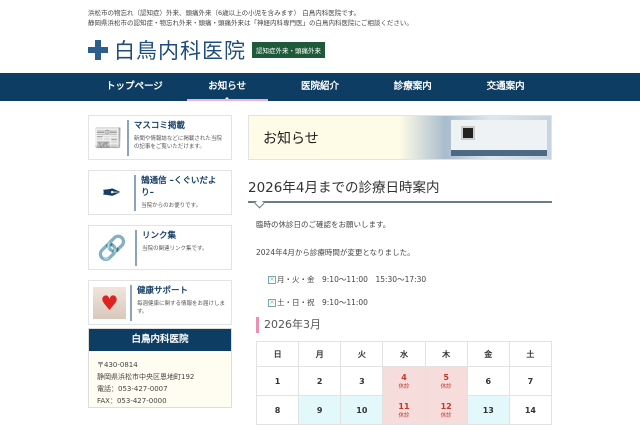 The height and width of the screenshot is (425, 640). I want to click on day-number: 7, so click(530, 381).